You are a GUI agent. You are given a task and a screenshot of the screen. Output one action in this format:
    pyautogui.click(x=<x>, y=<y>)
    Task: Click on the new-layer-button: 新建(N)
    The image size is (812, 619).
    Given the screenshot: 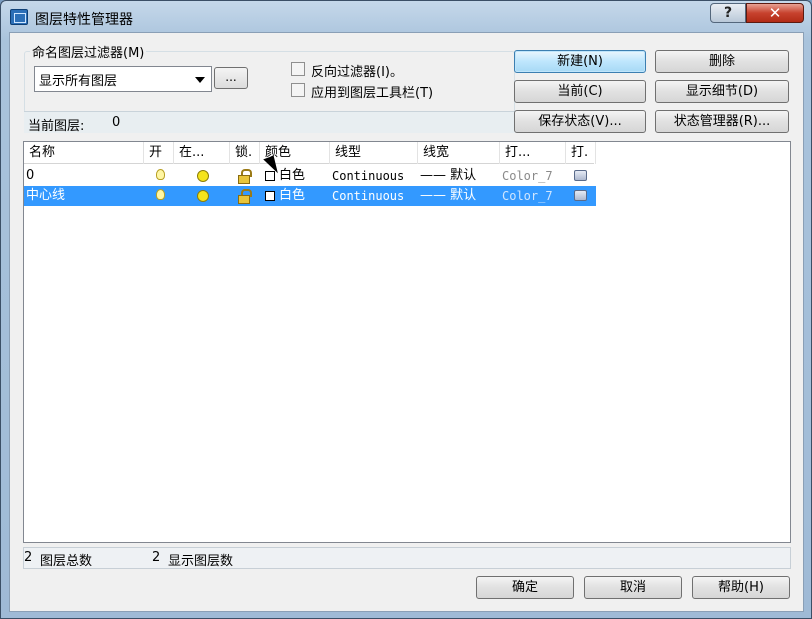 What is the action you would take?
    pyautogui.click(x=580, y=61)
    